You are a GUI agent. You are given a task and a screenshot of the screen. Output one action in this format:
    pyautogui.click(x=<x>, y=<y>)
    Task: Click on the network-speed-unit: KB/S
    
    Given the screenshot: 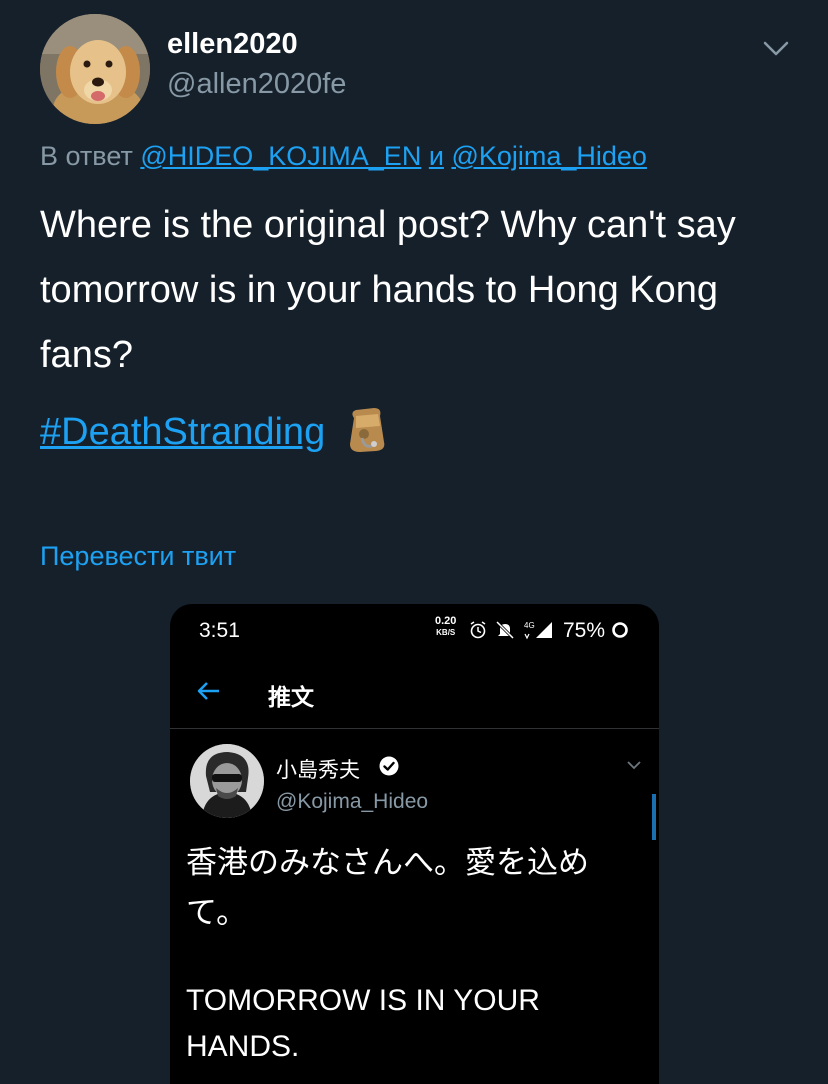 What is the action you would take?
    pyautogui.click(x=446, y=632)
    